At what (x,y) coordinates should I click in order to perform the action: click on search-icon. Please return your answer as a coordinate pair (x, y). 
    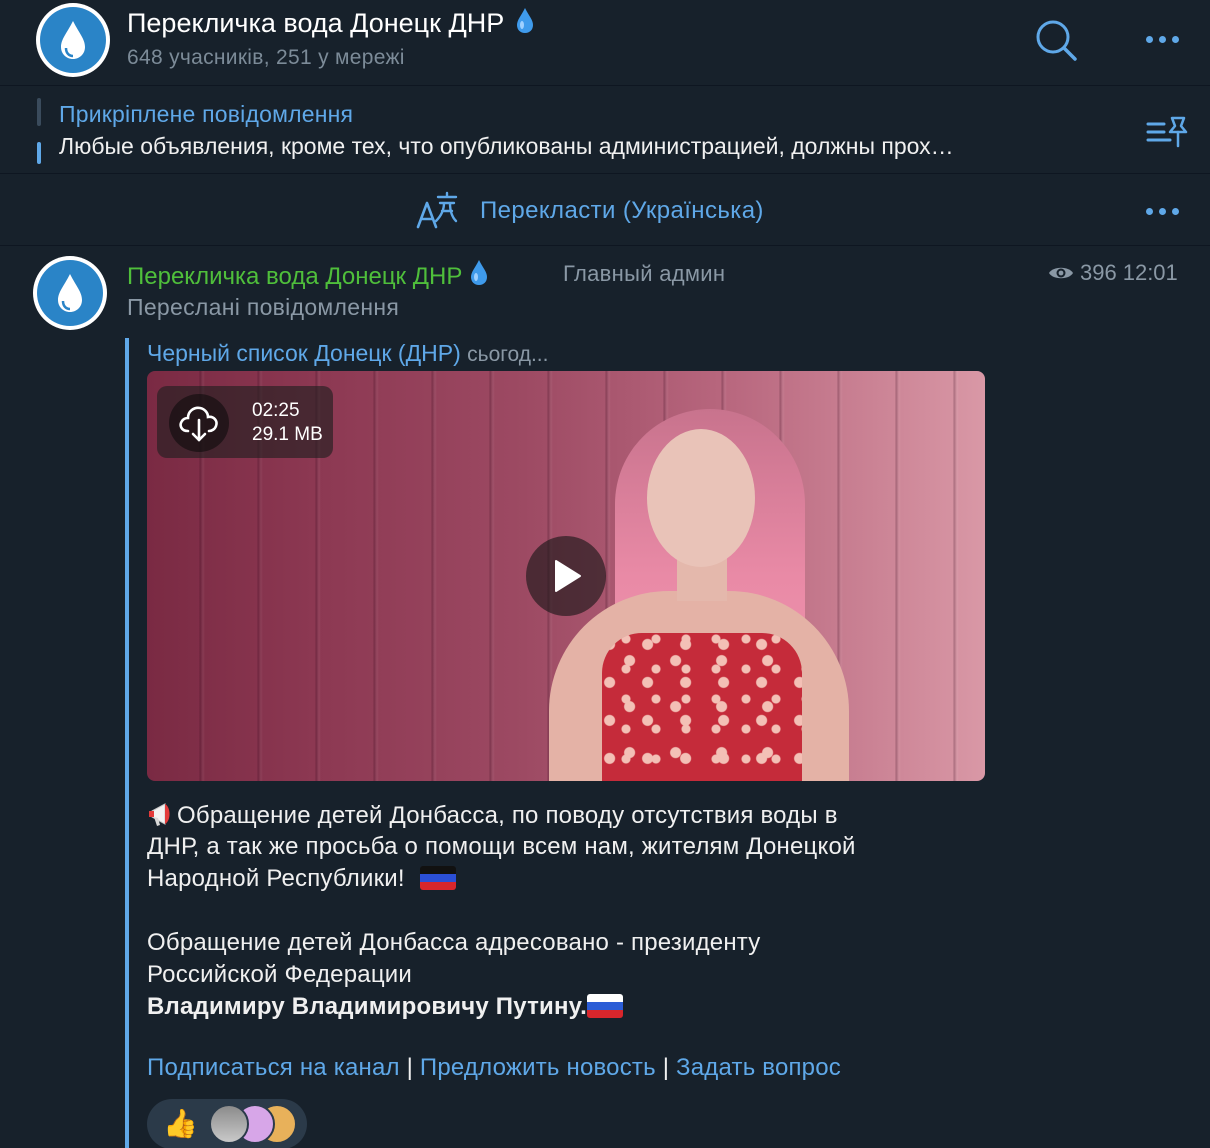
    Looking at the image, I should click on (1056, 40).